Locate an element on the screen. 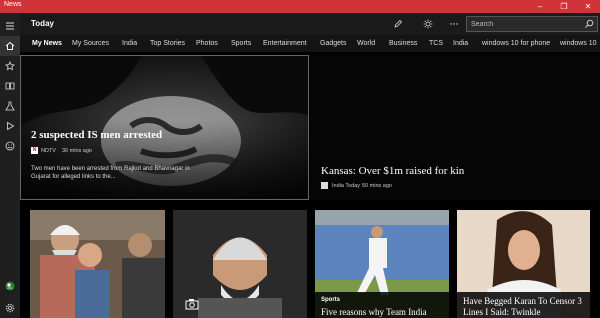  book-icon is located at coordinates (10, 86).